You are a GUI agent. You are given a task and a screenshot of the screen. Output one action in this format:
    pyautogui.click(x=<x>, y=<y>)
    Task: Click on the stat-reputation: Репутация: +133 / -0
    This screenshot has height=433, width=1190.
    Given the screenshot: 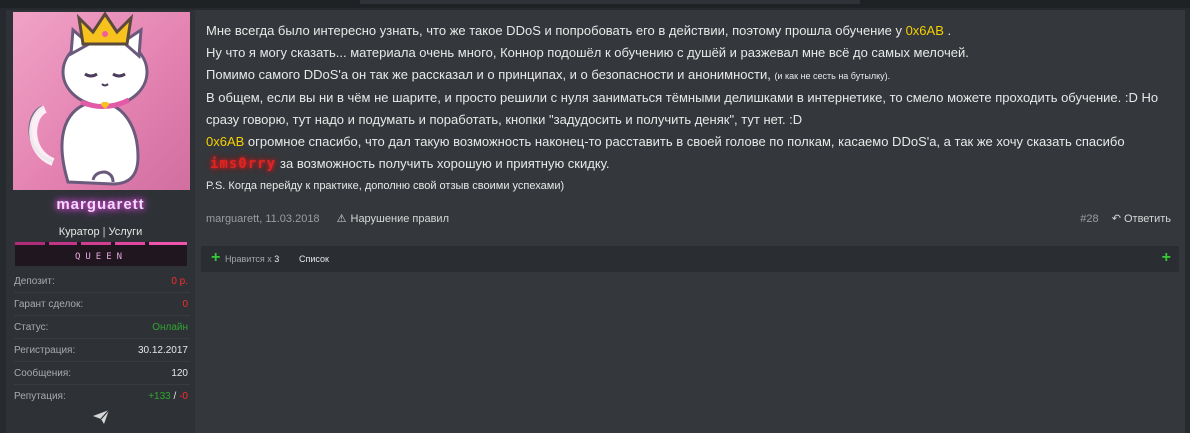 What is the action you would take?
    pyautogui.click(x=101, y=396)
    